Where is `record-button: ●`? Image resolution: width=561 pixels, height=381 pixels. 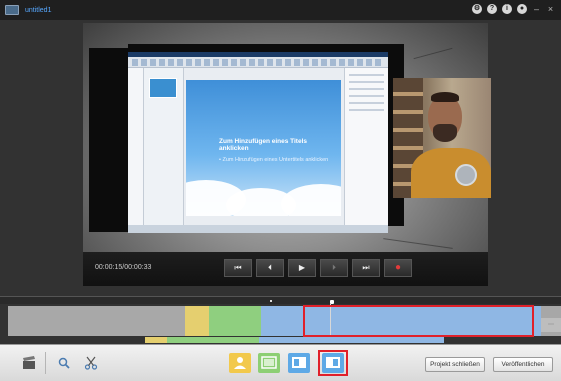 record-button: ● is located at coordinates (398, 268).